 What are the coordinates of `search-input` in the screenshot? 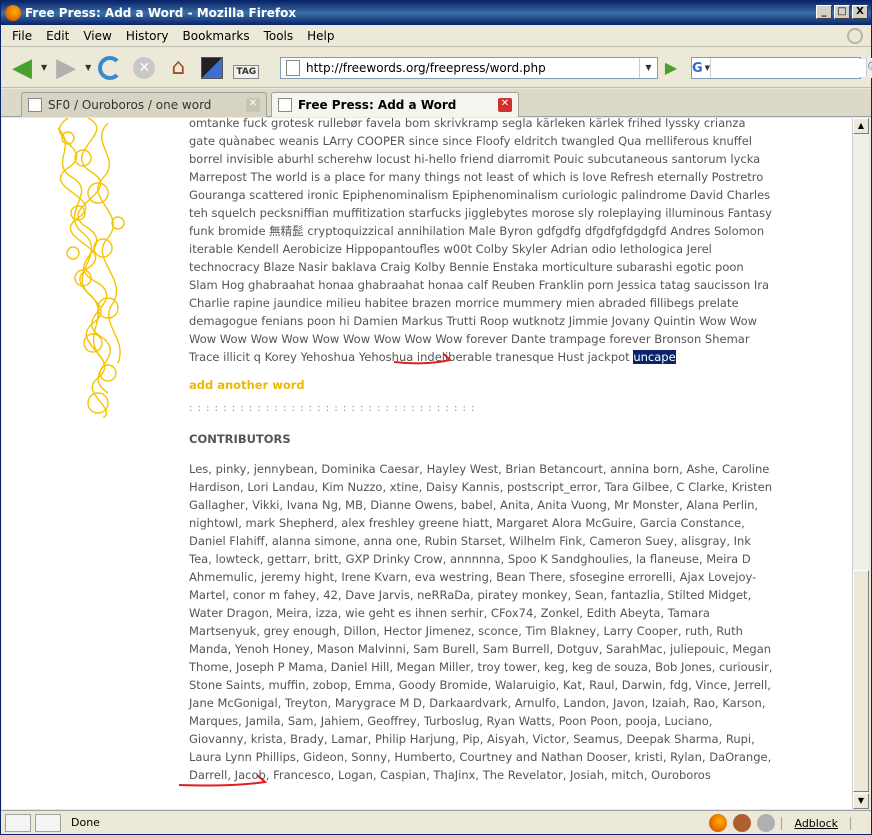 It's located at (789, 68).